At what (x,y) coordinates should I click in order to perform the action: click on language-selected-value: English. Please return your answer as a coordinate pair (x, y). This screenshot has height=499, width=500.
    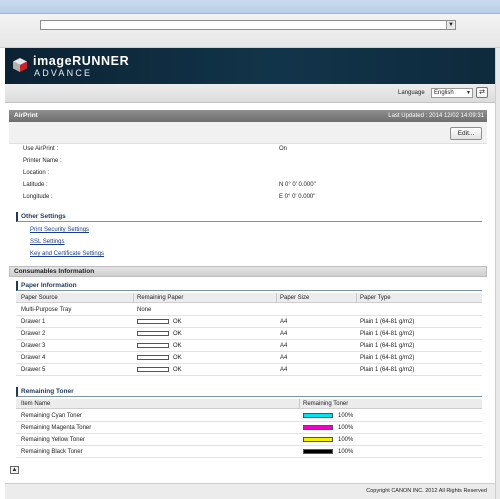
    Looking at the image, I should click on (444, 93).